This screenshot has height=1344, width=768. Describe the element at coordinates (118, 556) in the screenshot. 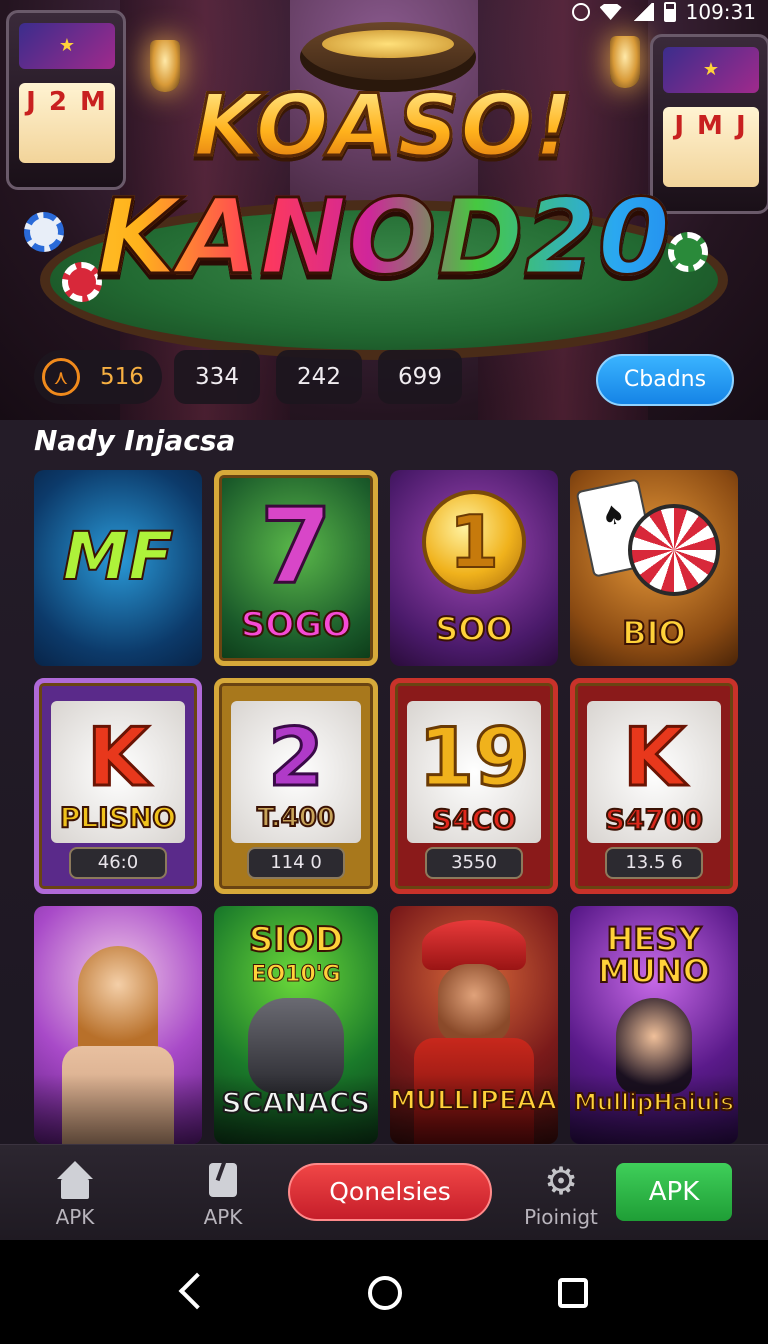

I see `game-title: MF` at that location.